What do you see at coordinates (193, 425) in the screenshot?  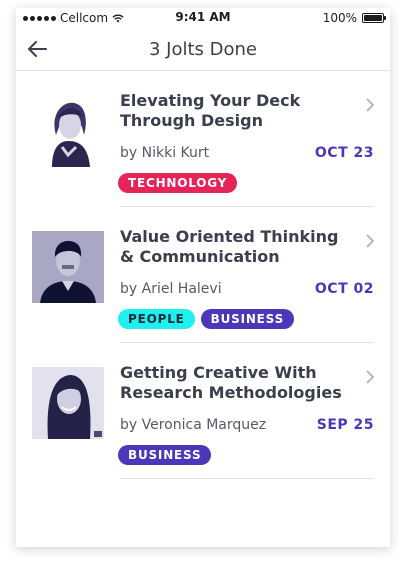 I see `author-name: by Veronica Marquez` at bounding box center [193, 425].